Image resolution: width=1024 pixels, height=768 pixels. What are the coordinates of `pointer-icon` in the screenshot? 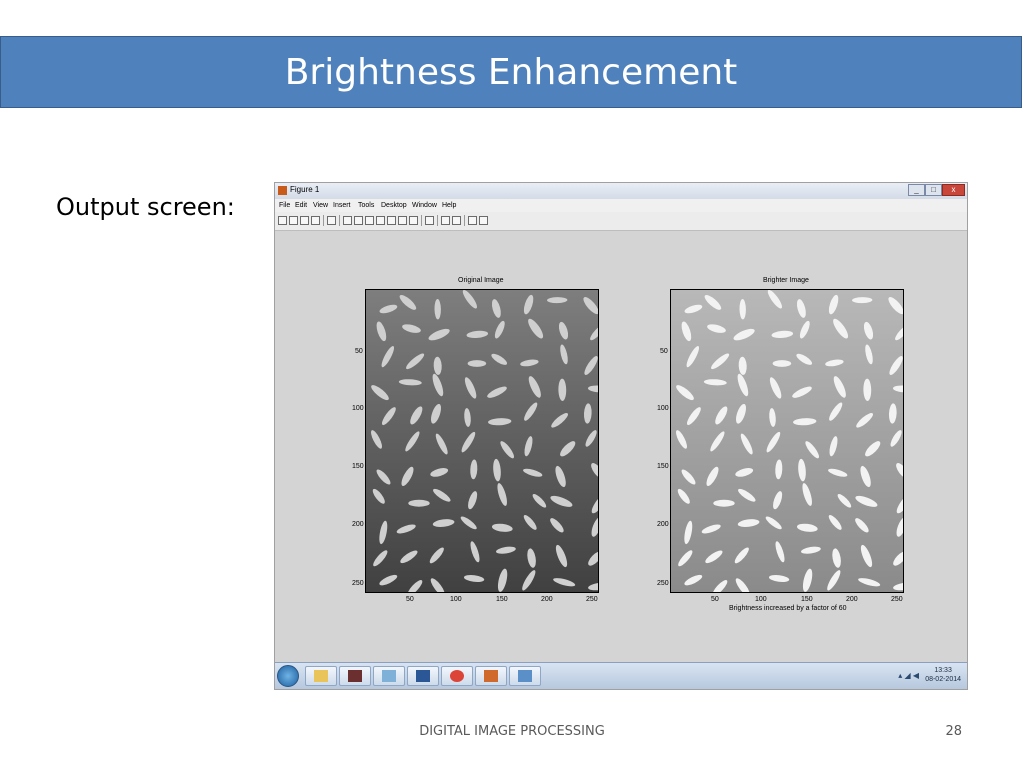 It's located at (331, 220).